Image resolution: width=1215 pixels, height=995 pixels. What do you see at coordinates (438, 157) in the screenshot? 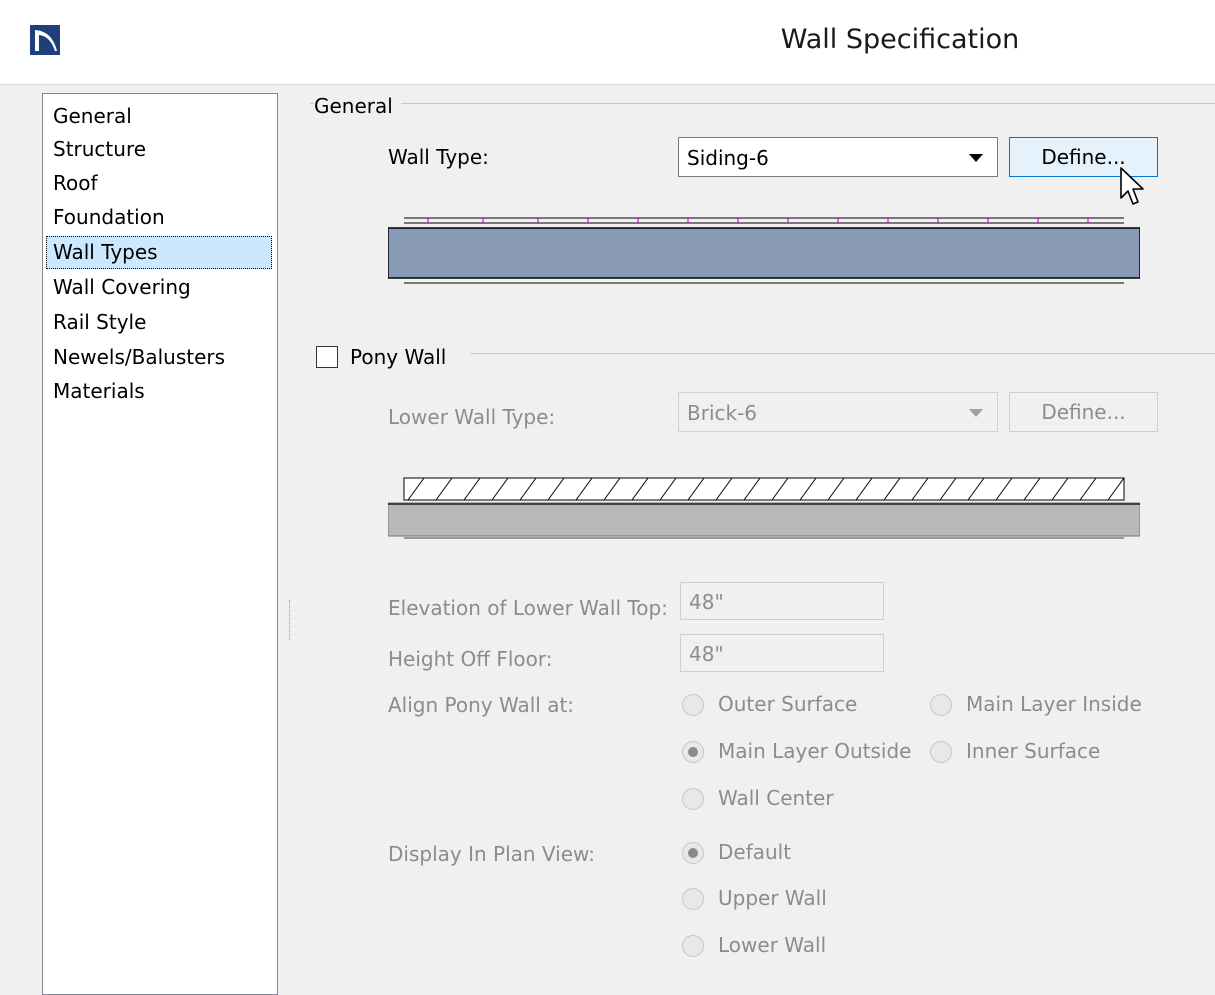
I see `wall-type-label: Wall Type:` at bounding box center [438, 157].